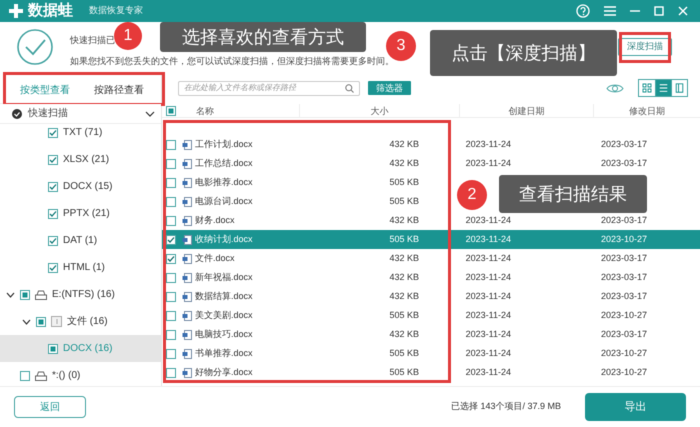  I want to click on scan-status-text: 快速扫描已, so click(92, 40).